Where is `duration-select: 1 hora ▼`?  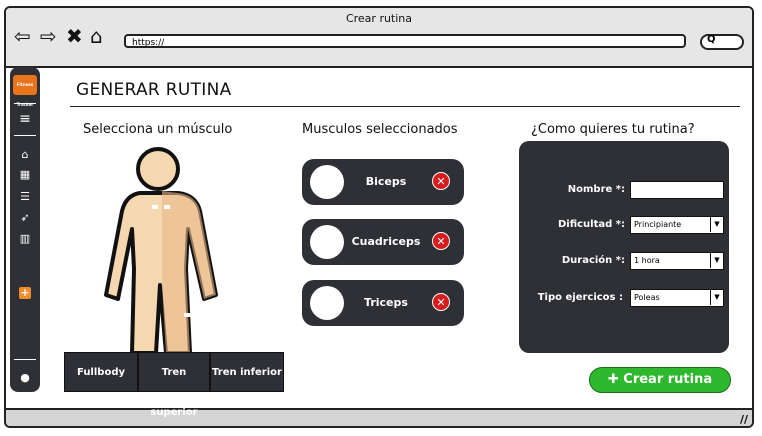 duration-select: 1 hora ▼ is located at coordinates (677, 261).